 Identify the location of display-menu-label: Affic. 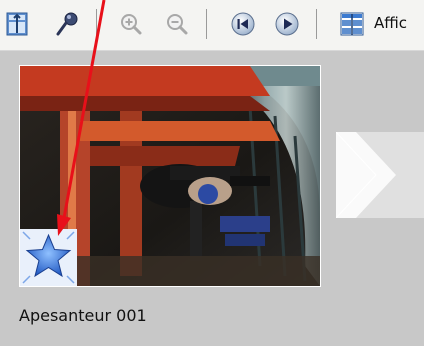
(390, 23).